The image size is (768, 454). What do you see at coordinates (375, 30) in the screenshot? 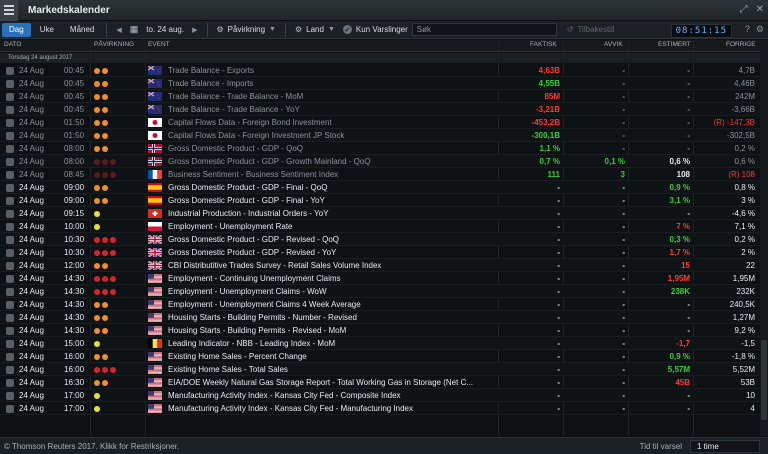
I see `alerts-only-toggle: ✓ Kun Varslinger` at bounding box center [375, 30].